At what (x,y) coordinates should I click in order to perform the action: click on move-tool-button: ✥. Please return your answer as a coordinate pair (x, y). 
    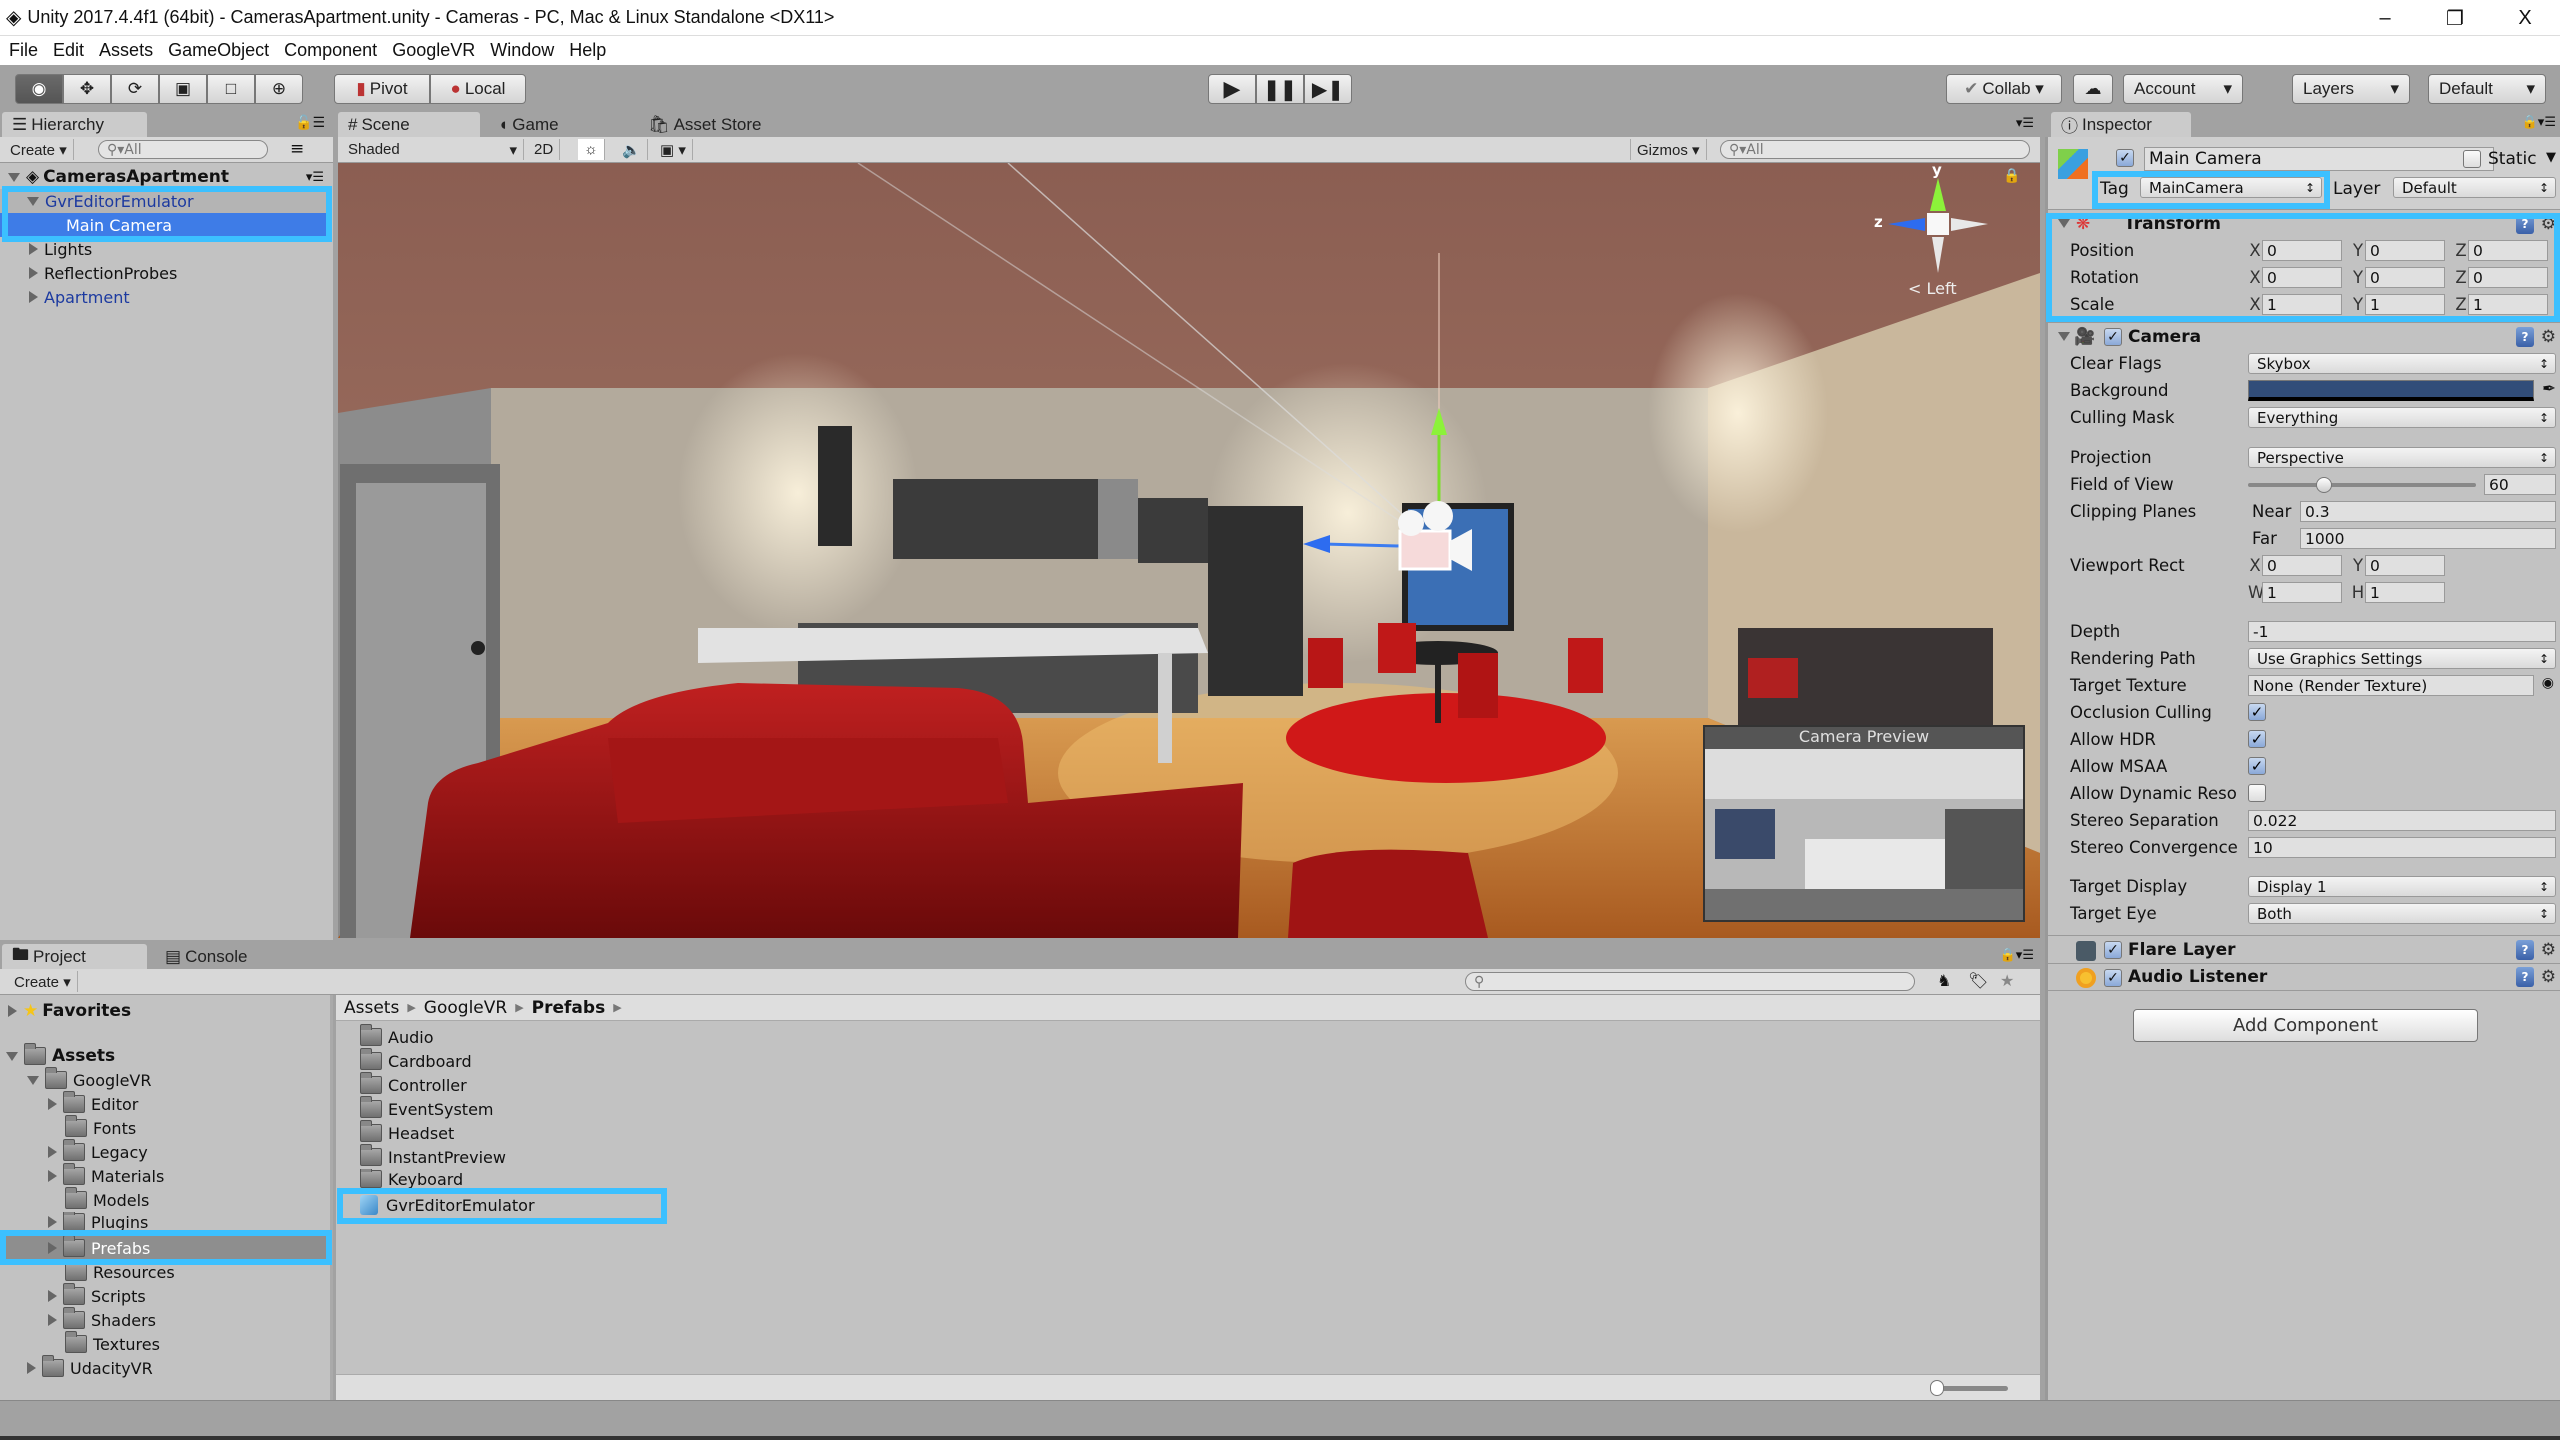
    Looking at the image, I should click on (87, 89).